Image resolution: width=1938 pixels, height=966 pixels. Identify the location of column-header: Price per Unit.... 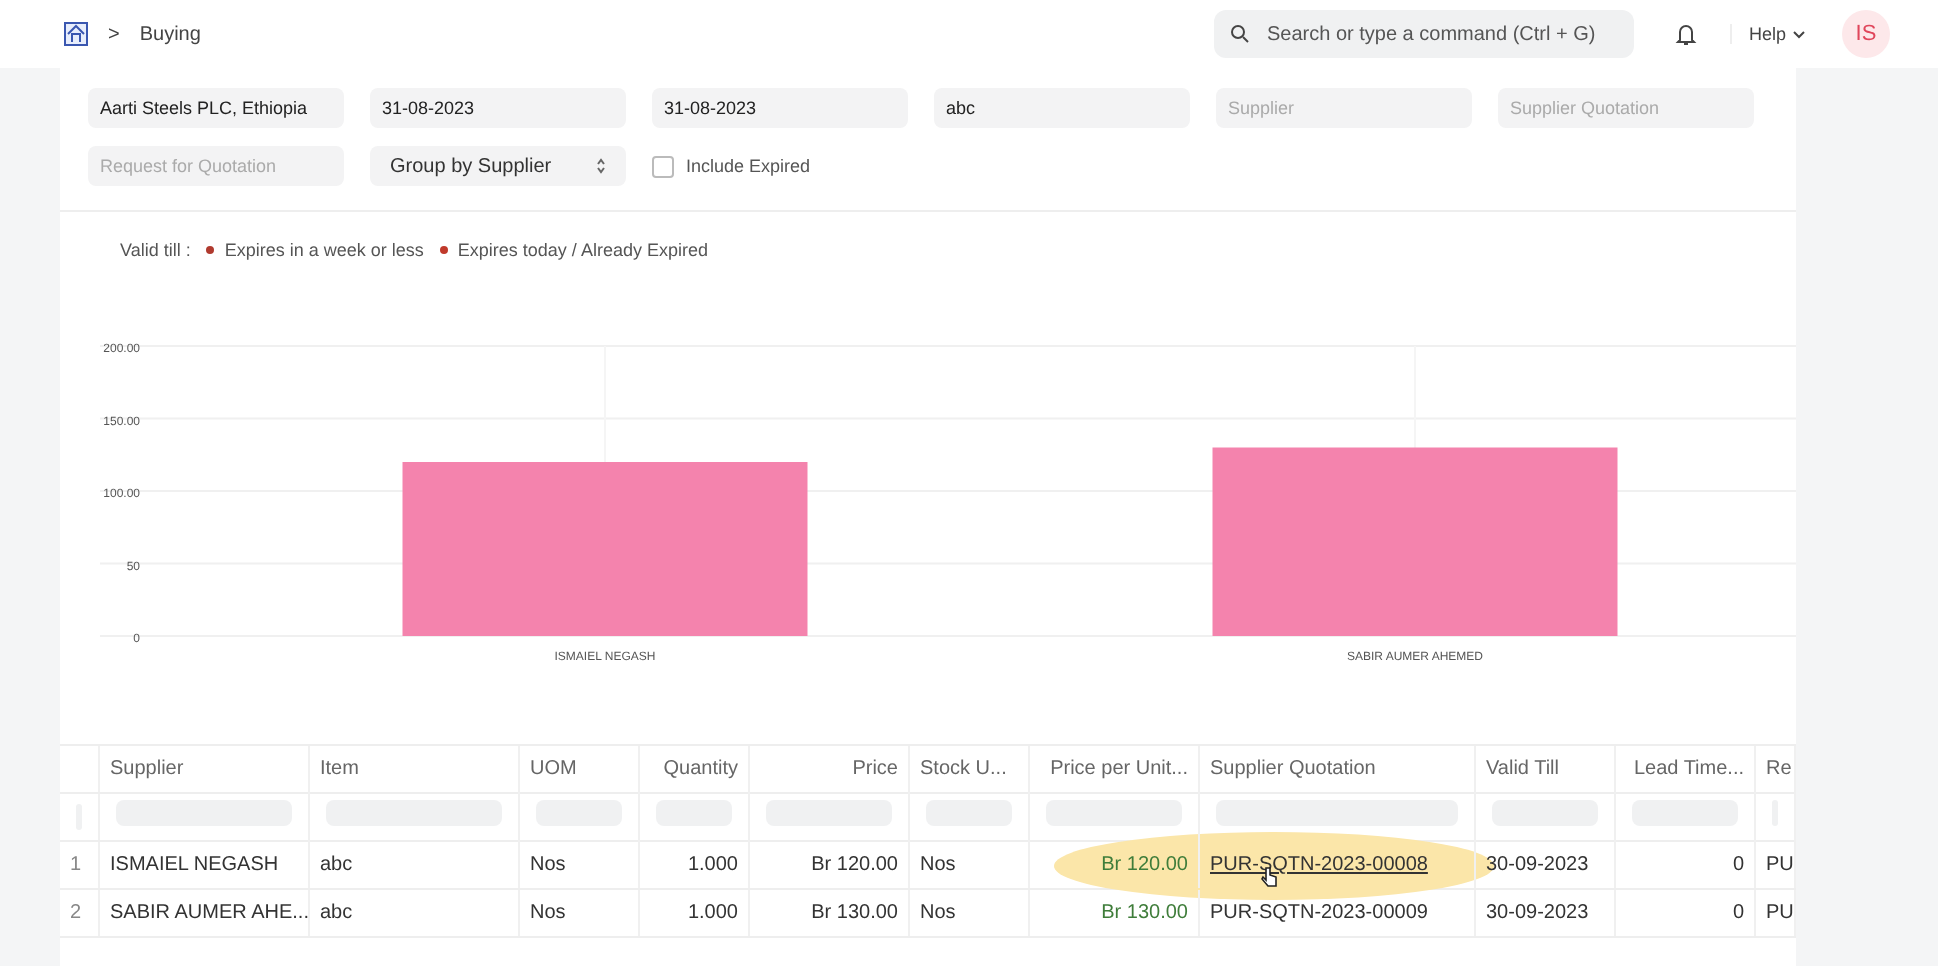
(1115, 769).